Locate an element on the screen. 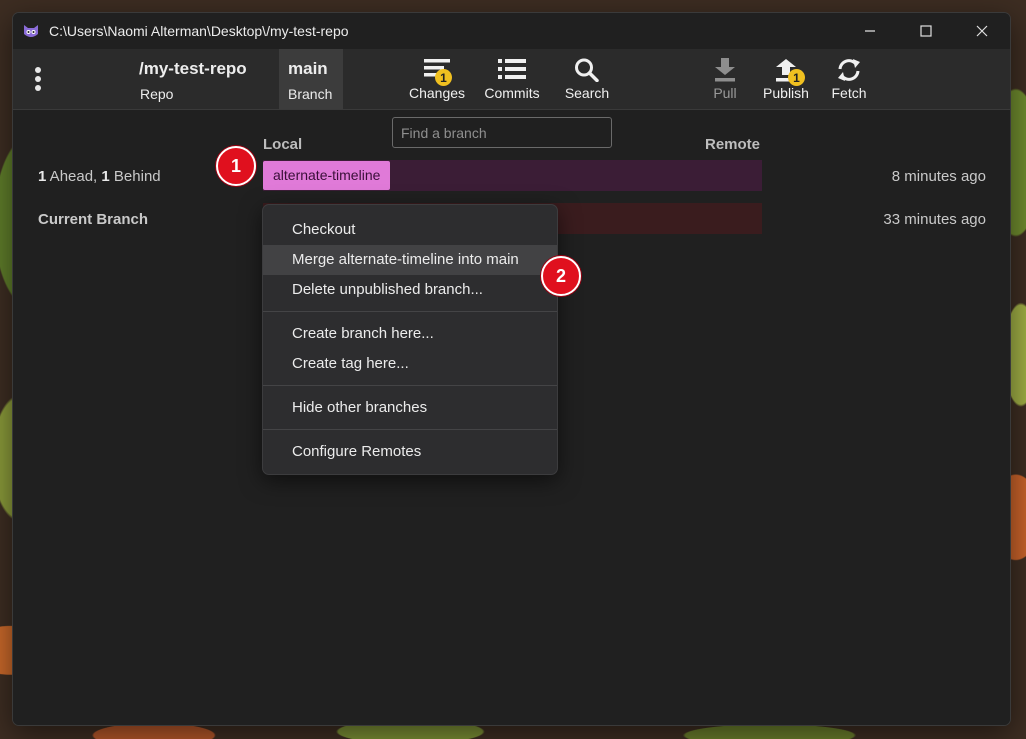 This screenshot has width=1026, height=739. maximize-button is located at coordinates (926, 31).